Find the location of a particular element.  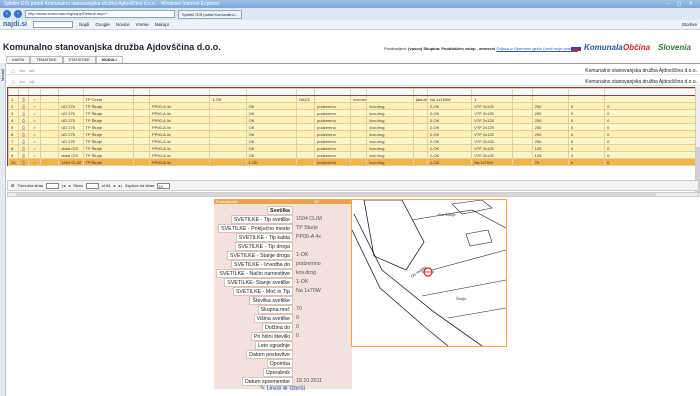

detail-row: SVETILKE - Moč in Tip Na 1x70W is located at coordinates (283, 291).